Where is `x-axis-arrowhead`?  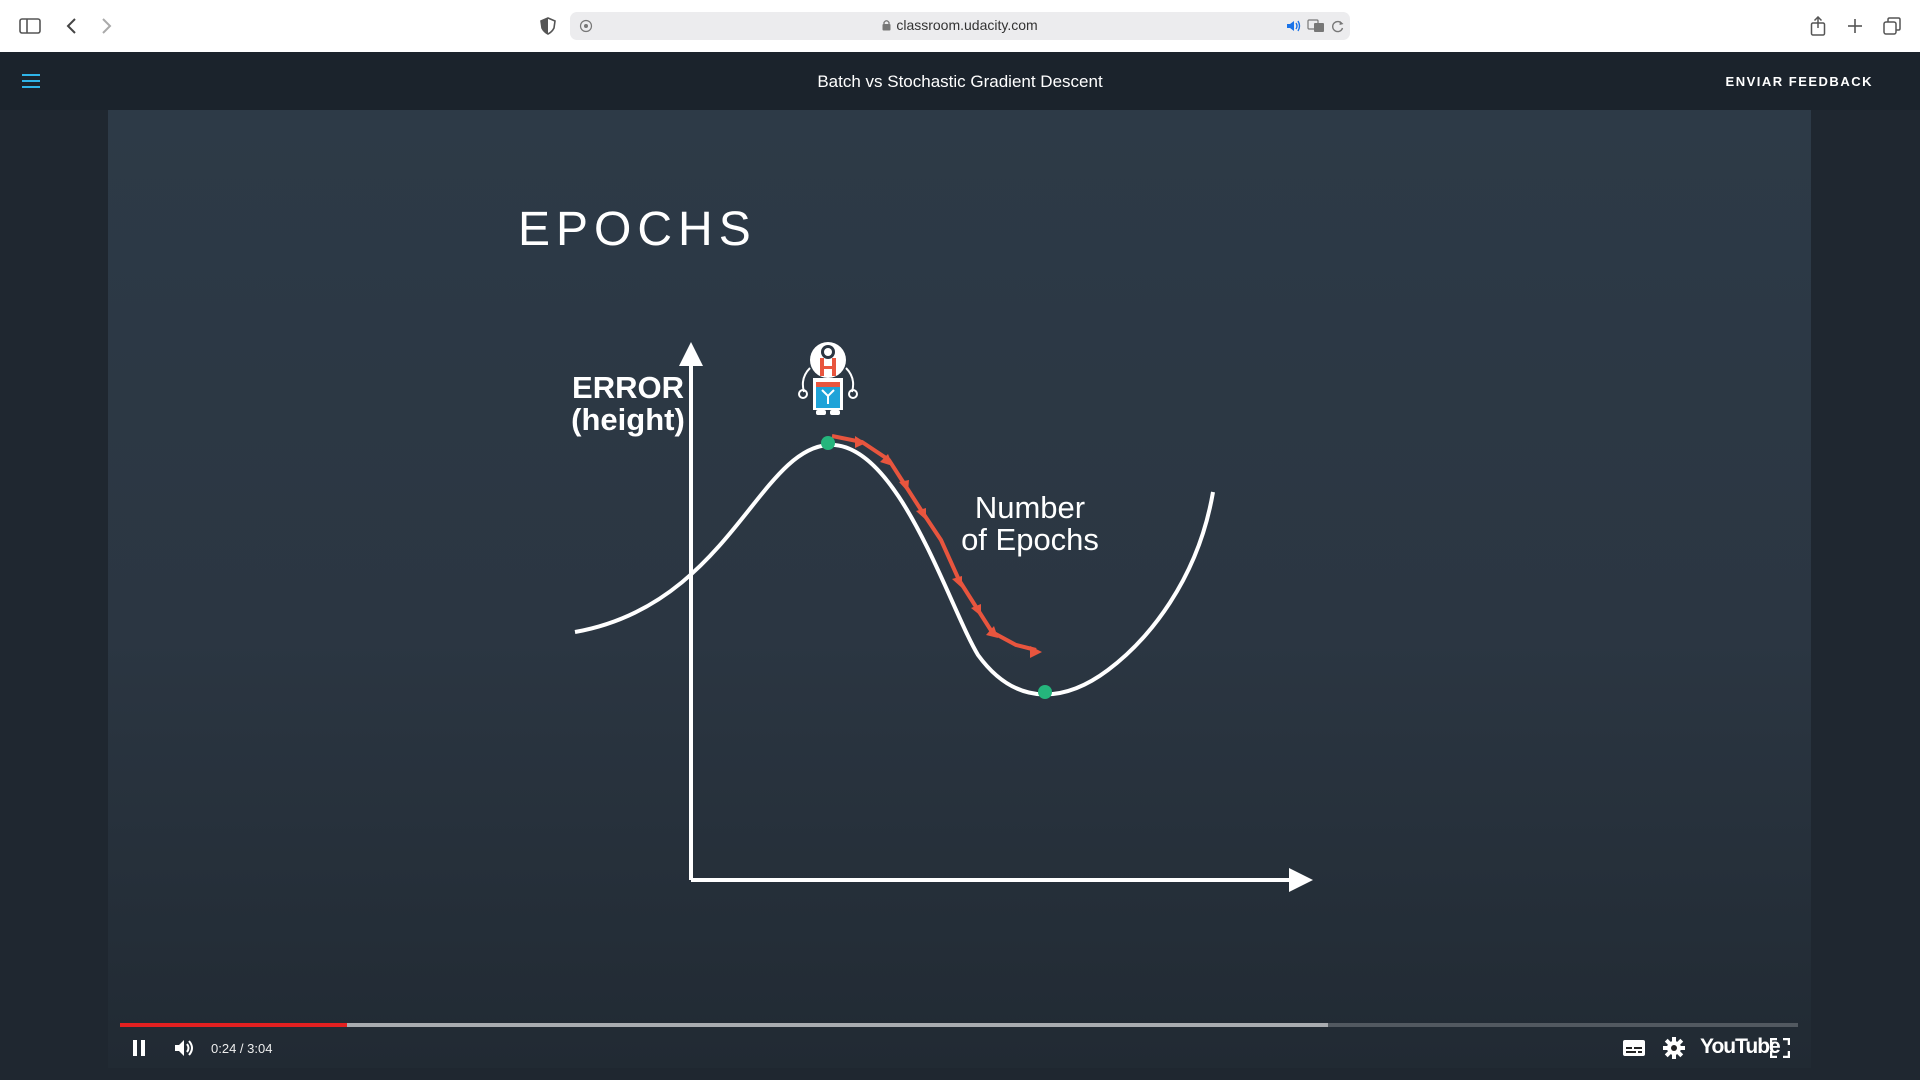
x-axis-arrowhead is located at coordinates (1301, 880).